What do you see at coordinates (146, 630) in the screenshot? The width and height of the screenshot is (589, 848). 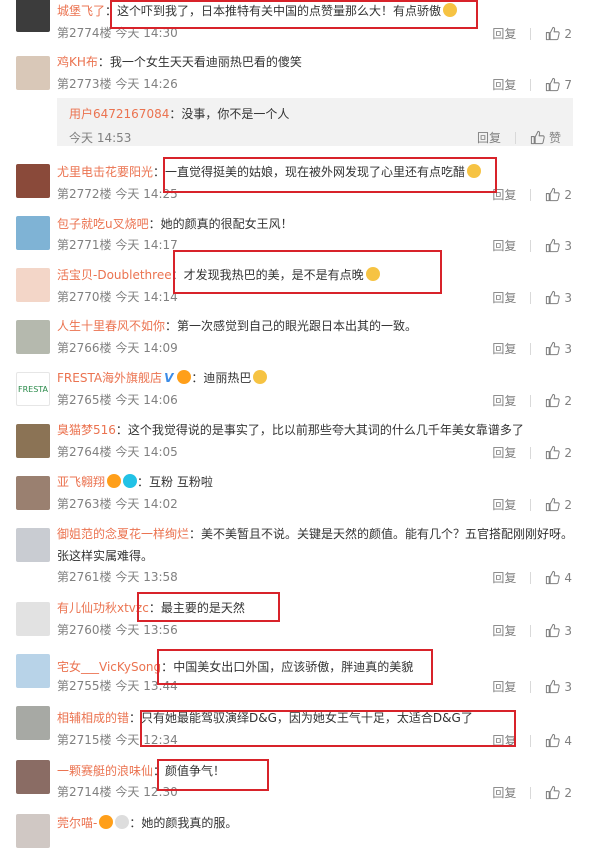 I see `timestamp: 今天 13:56` at bounding box center [146, 630].